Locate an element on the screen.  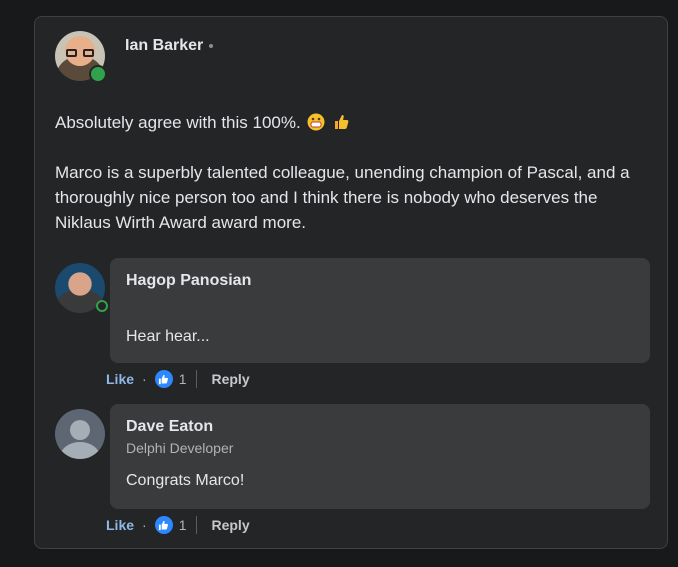
author-name-row: Ian Barker is located at coordinates (169, 46).